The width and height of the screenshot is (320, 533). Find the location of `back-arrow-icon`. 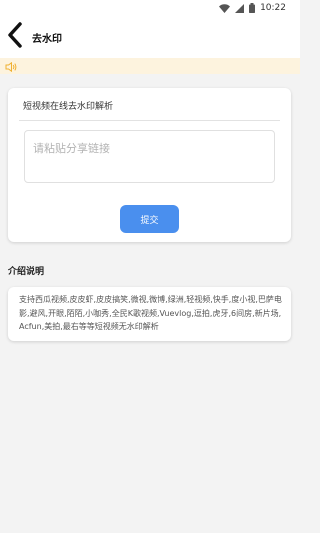

back-arrow-icon is located at coordinates (15, 37).